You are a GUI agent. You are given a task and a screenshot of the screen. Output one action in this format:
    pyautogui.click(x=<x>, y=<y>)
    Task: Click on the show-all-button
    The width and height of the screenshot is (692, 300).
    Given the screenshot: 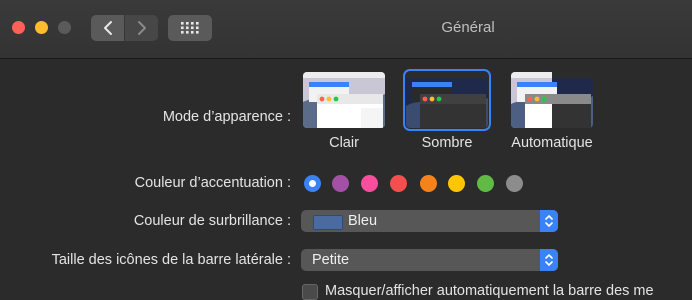 What is the action you would take?
    pyautogui.click(x=190, y=28)
    